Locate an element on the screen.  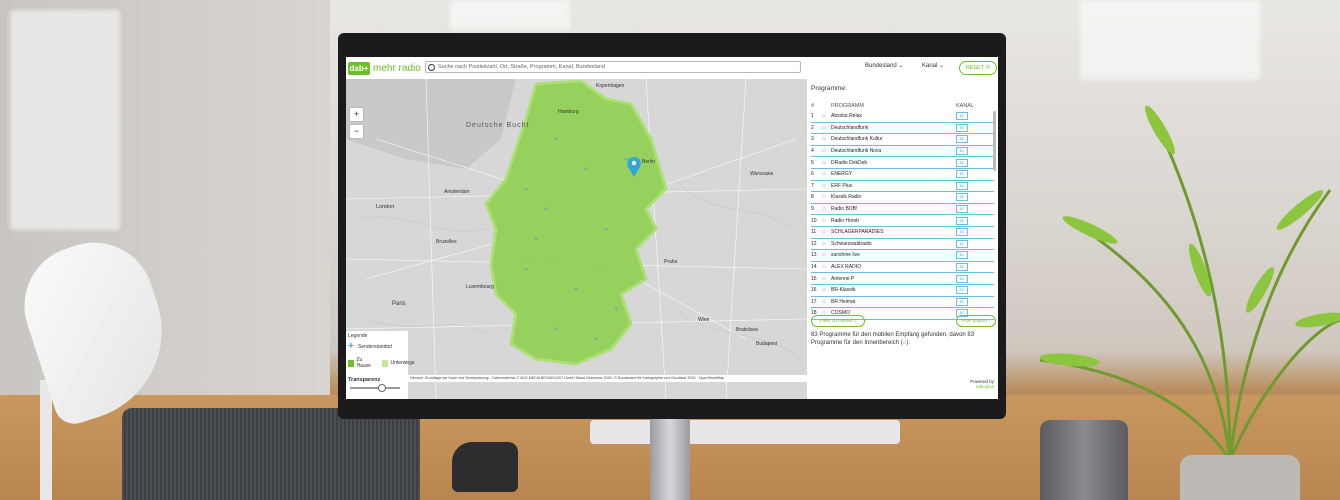
transparency-slider is located at coordinates (375, 388).